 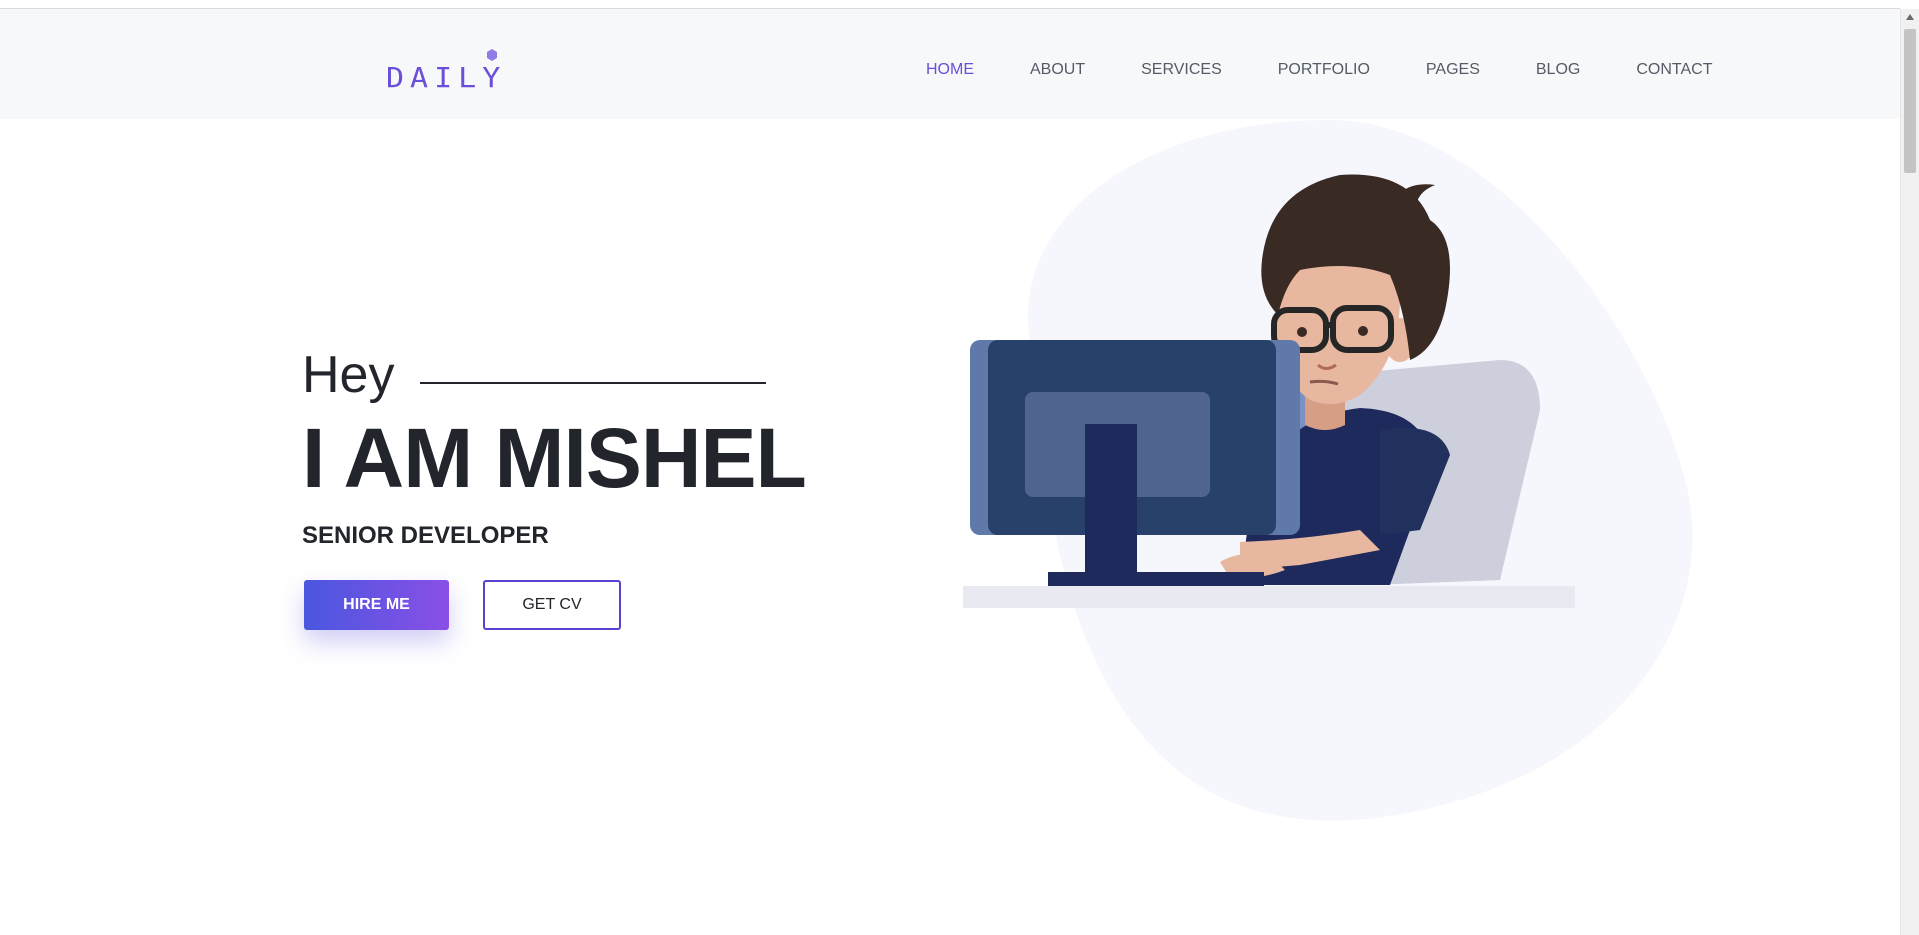 I want to click on greeting-divider-line, so click(x=593, y=383).